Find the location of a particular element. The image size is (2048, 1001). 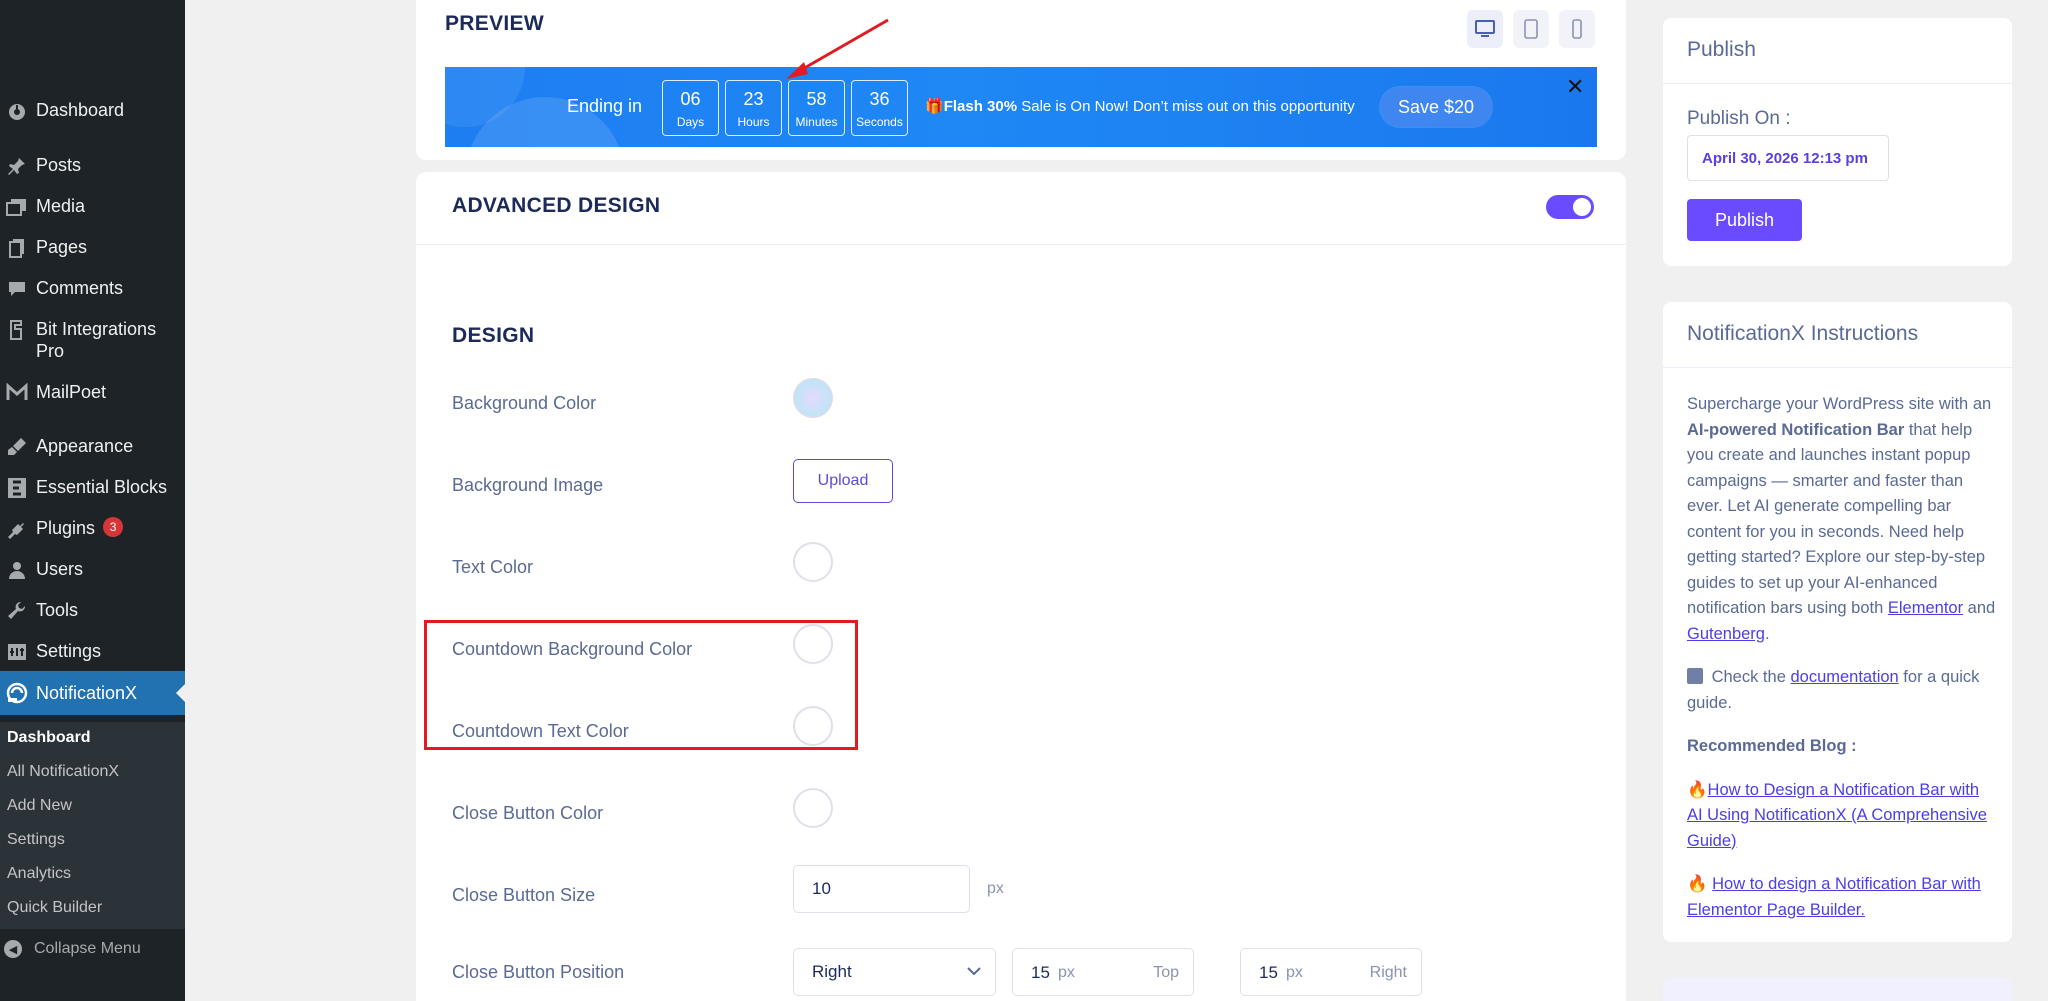

publish-button: Publish is located at coordinates (1744, 220).